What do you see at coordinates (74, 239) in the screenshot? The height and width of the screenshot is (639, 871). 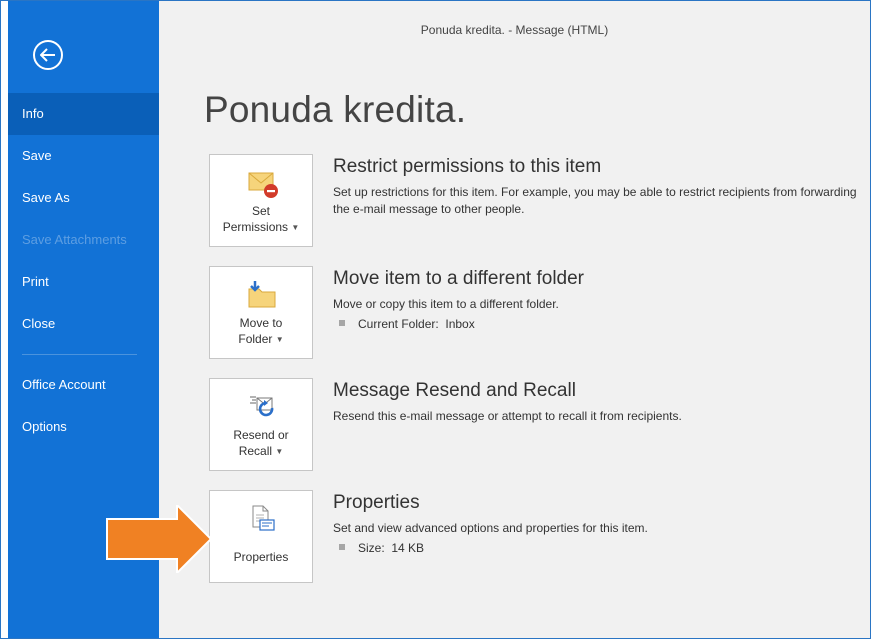 I see `sidebar-item-save-attachments: Save Attachments` at bounding box center [74, 239].